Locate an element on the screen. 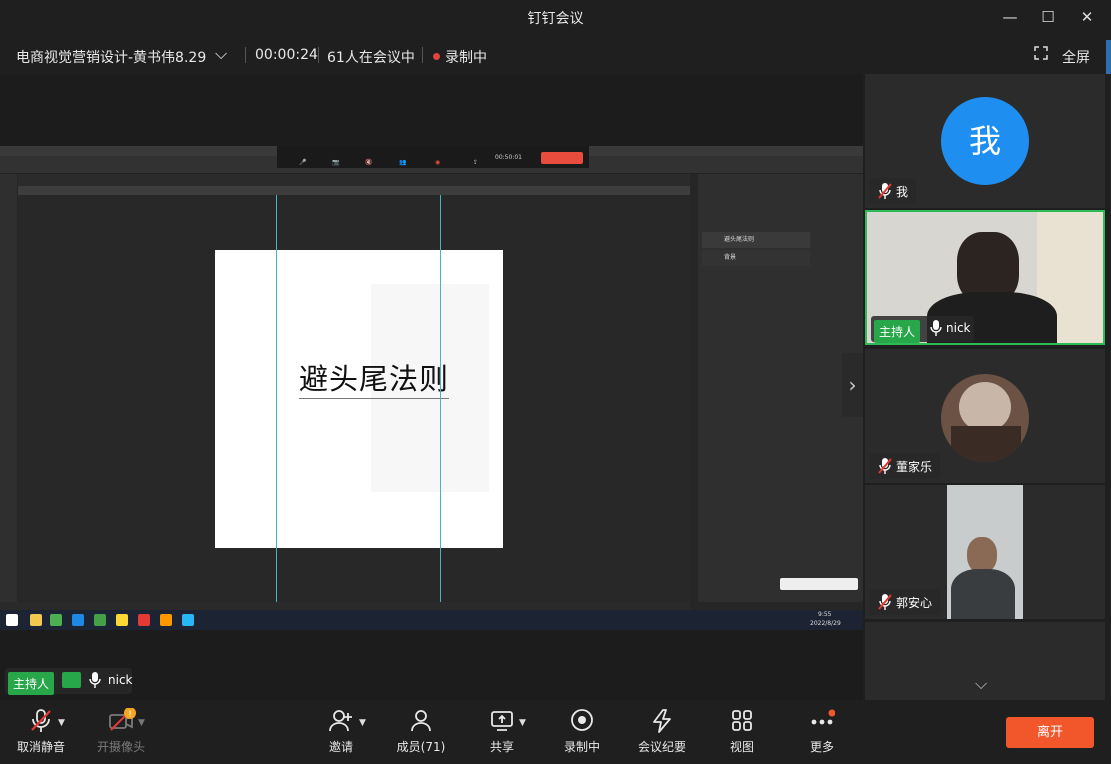 The image size is (1111, 764). fullscreen-icon is located at coordinates (1041, 55).